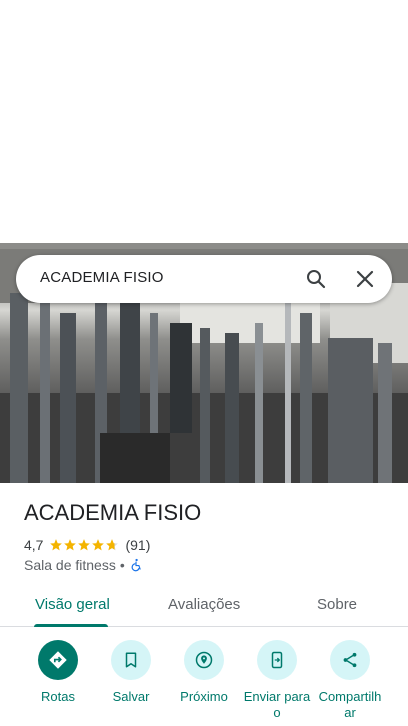 Image resolution: width=408 pixels, height=726 pixels. What do you see at coordinates (102, 277) in the screenshot?
I see `search-input: ACADEMIA FISIO` at bounding box center [102, 277].